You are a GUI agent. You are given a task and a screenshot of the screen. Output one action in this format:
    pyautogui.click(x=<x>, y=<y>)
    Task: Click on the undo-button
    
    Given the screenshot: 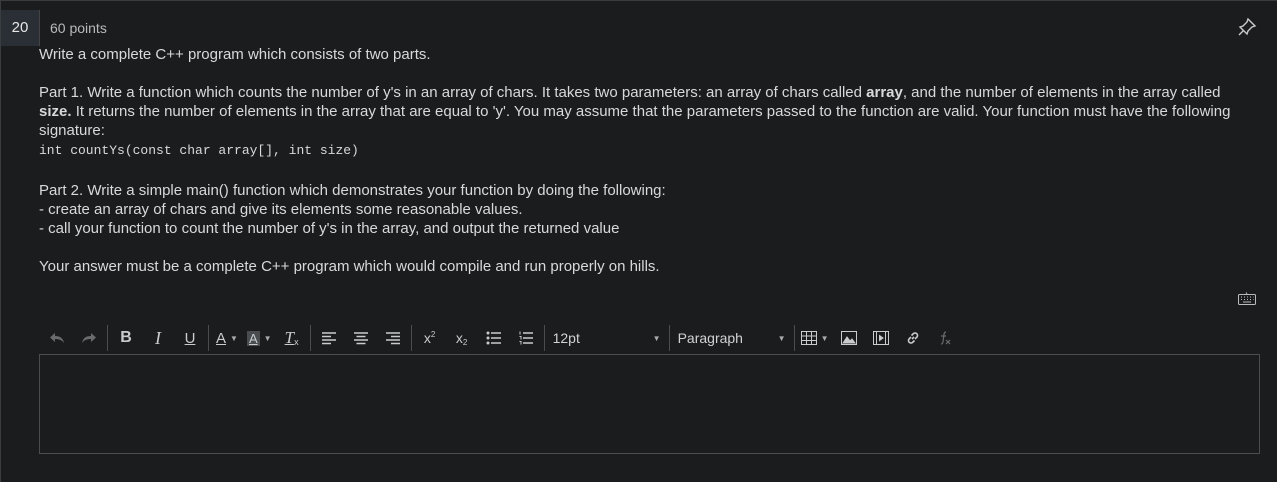 What is the action you would take?
    pyautogui.click(x=57, y=338)
    